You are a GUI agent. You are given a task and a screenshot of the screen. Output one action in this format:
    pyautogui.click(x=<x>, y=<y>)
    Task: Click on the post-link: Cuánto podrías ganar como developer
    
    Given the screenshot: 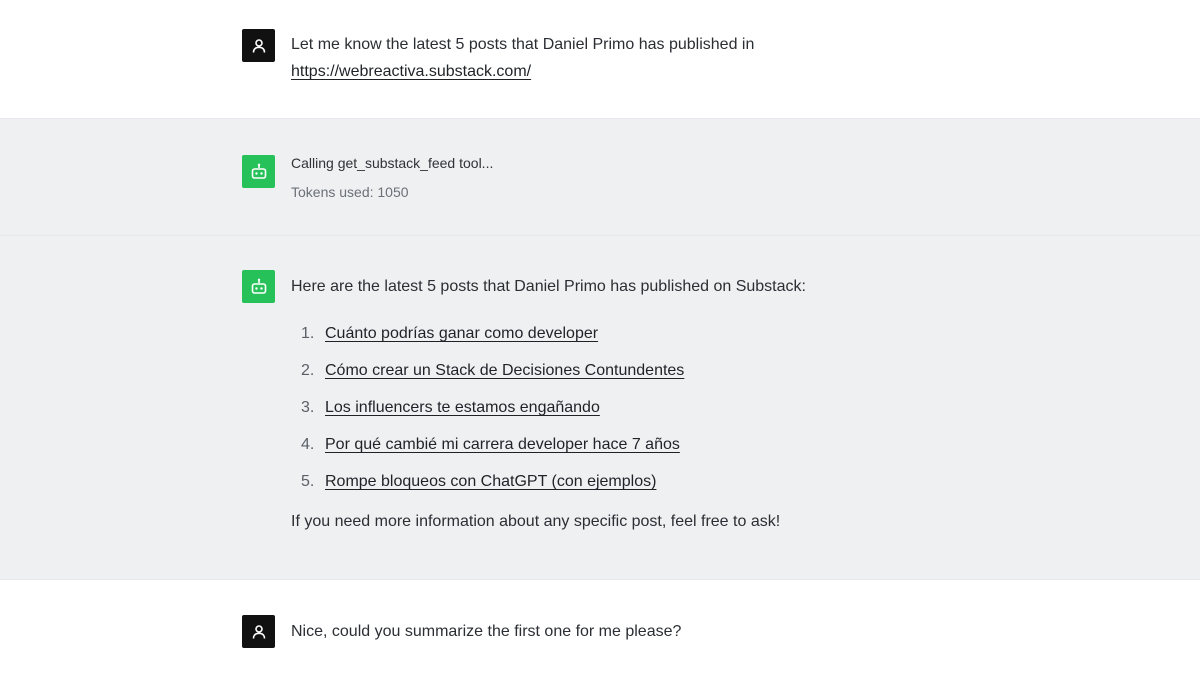 What is the action you would take?
    pyautogui.click(x=461, y=334)
    